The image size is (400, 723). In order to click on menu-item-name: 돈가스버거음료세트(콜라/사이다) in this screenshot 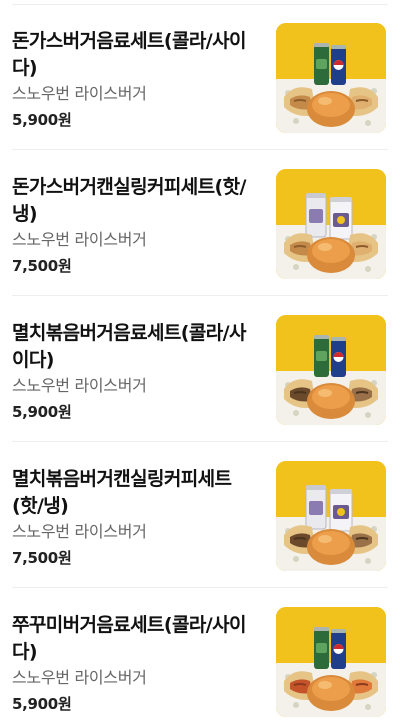, I will do `click(129, 54)`.